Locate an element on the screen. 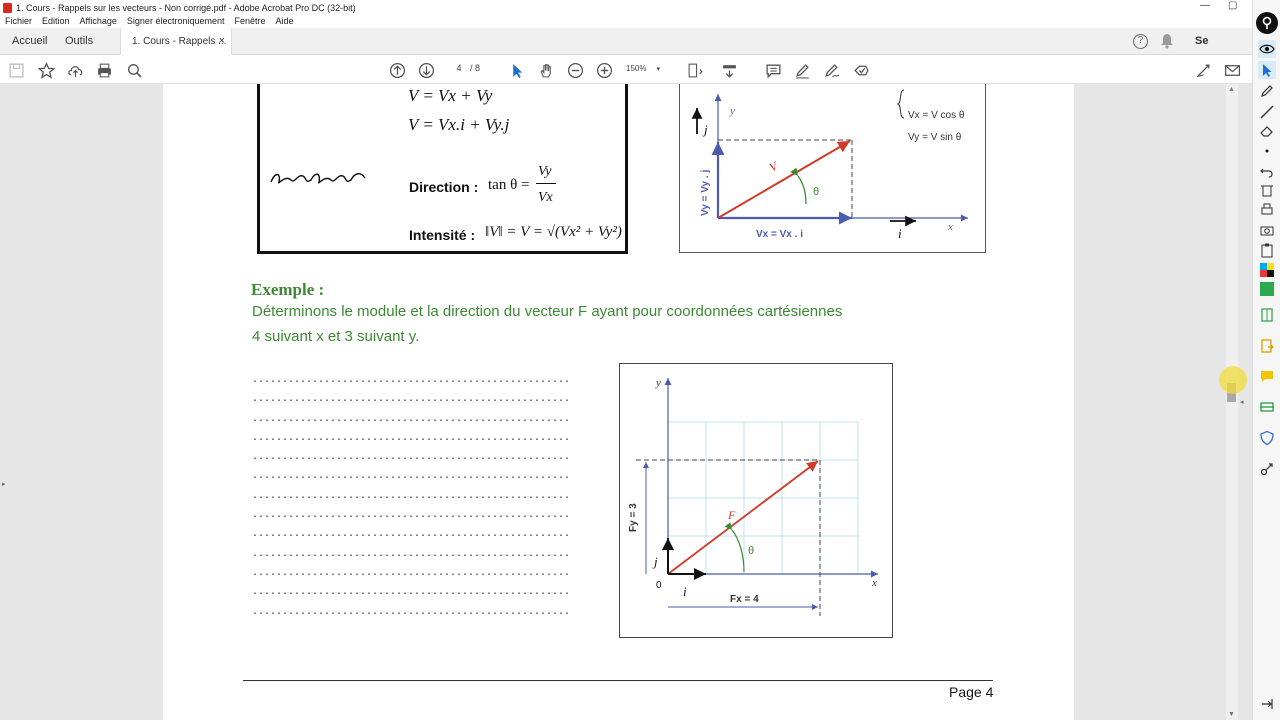 This screenshot has height=720, width=1280. collapse-panel-icon is located at coordinates (1267, 704).